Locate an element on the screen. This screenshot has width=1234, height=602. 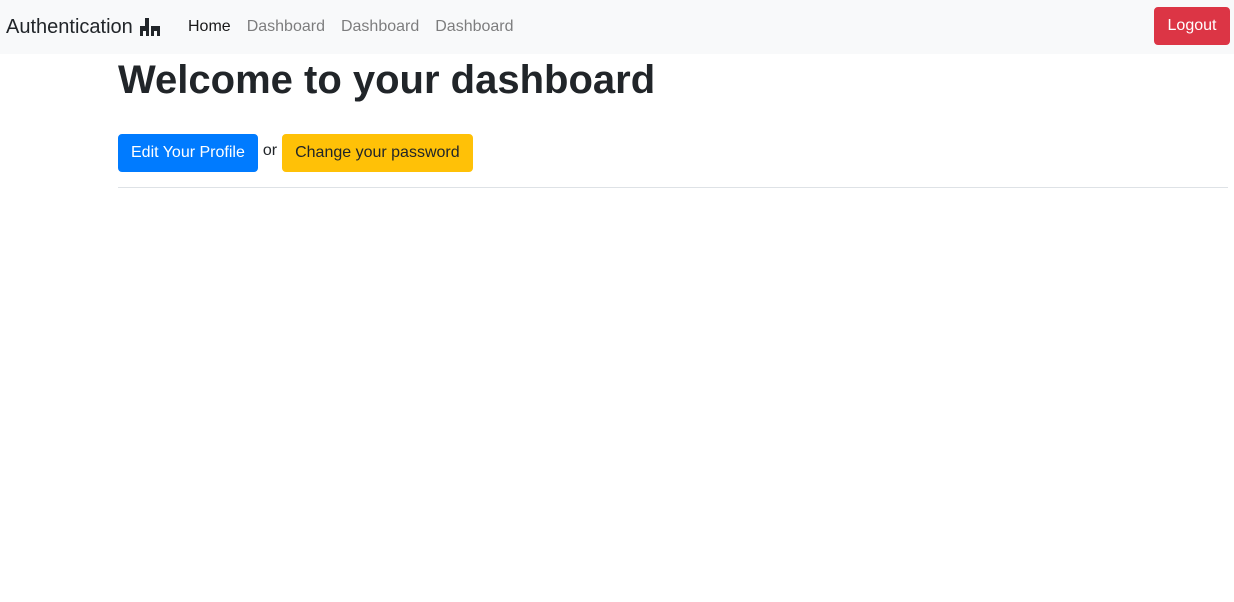
nav-link-home: Home is located at coordinates (209, 27).